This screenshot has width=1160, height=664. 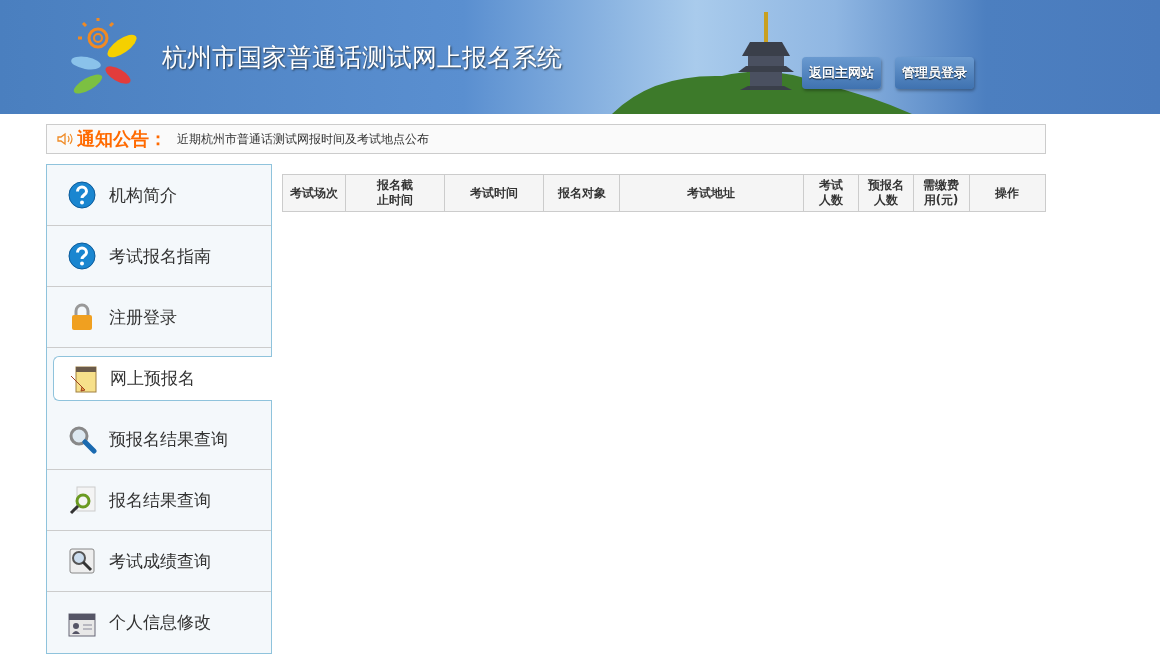 What do you see at coordinates (1007, 193) in the screenshot?
I see `column-header: 操作` at bounding box center [1007, 193].